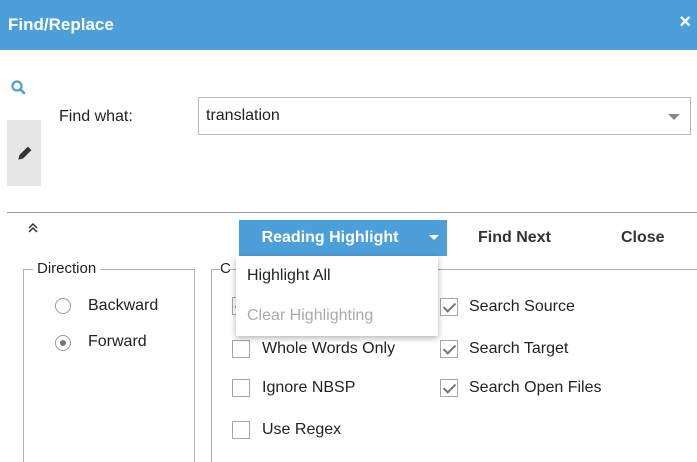  Describe the element at coordinates (308, 388) in the screenshot. I see `ignore-nbsp-label: Ignore NBSP` at that location.